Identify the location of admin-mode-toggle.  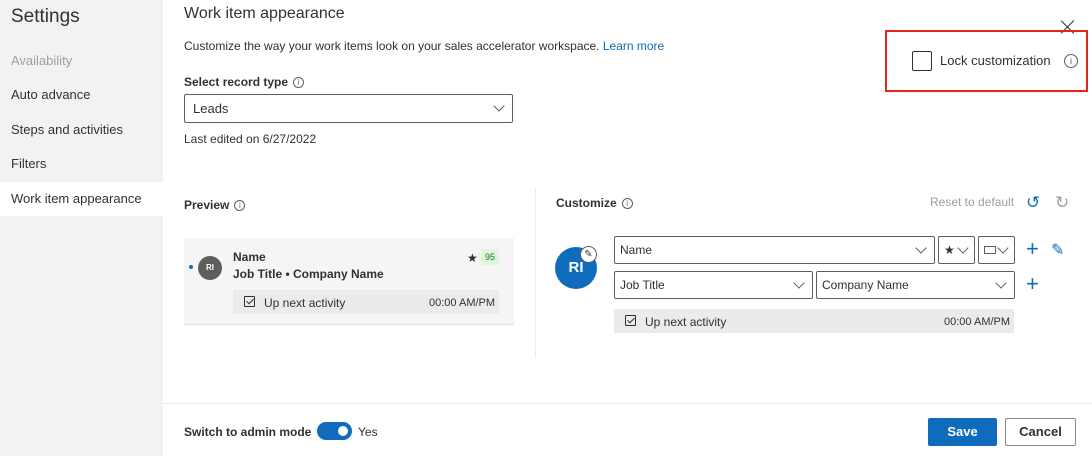
(334, 431).